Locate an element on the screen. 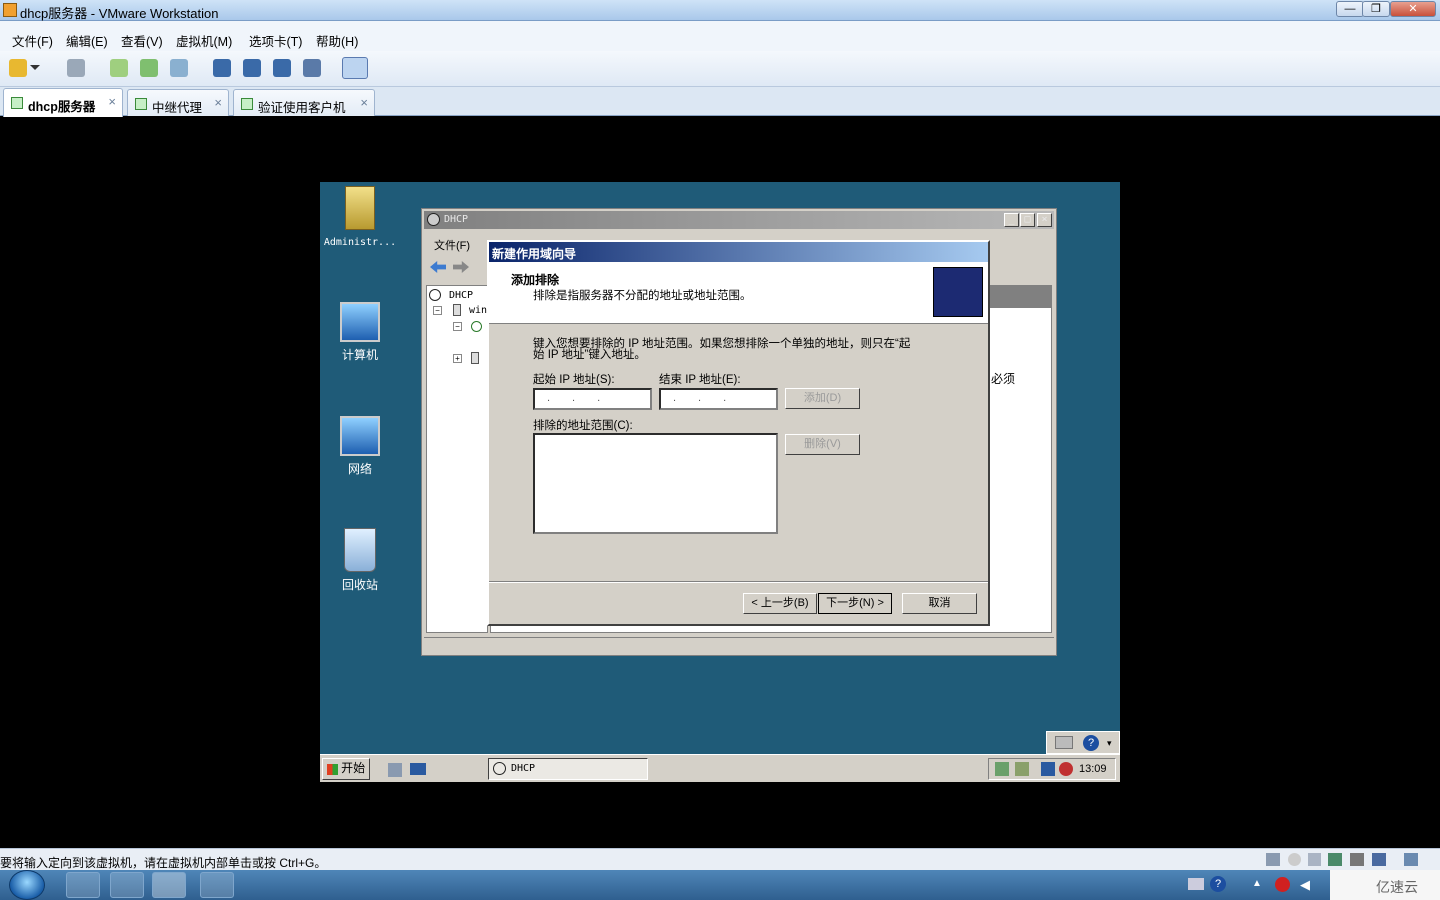  send-ctrl-alt-del-icon is located at coordinates (76, 68).